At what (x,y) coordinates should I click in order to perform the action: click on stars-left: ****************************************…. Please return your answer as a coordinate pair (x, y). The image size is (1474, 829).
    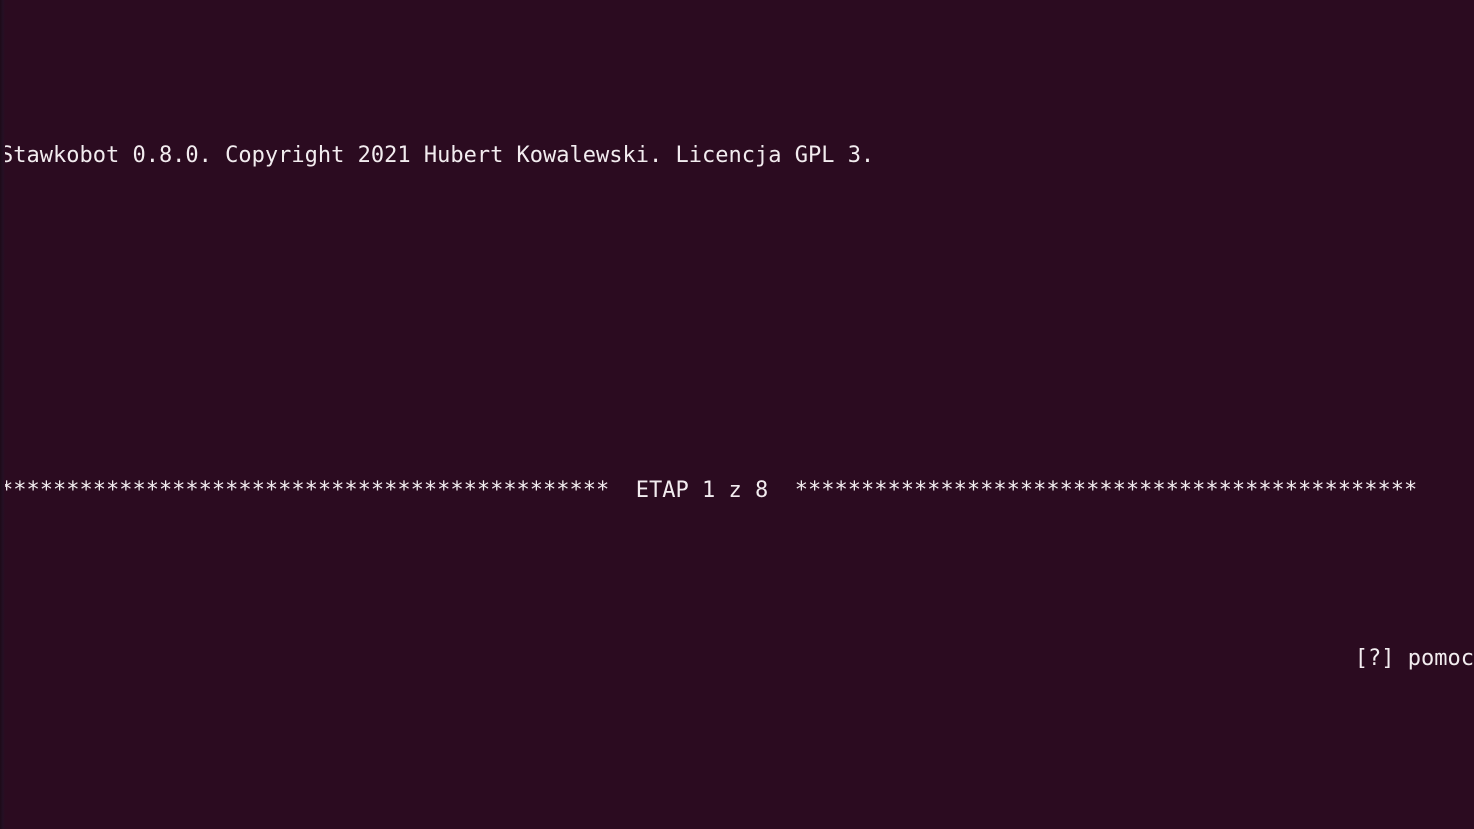
    Looking at the image, I should click on (305, 490).